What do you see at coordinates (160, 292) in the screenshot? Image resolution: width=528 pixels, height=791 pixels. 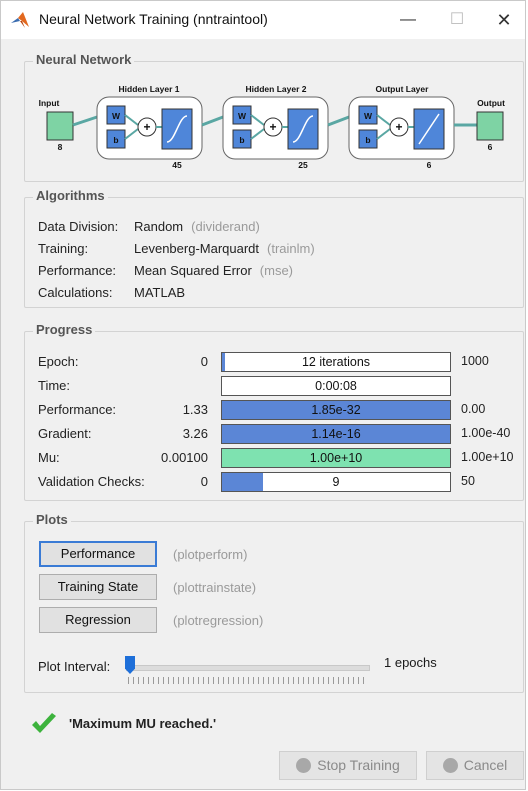 I see `algorithm-value: MATLAB` at bounding box center [160, 292].